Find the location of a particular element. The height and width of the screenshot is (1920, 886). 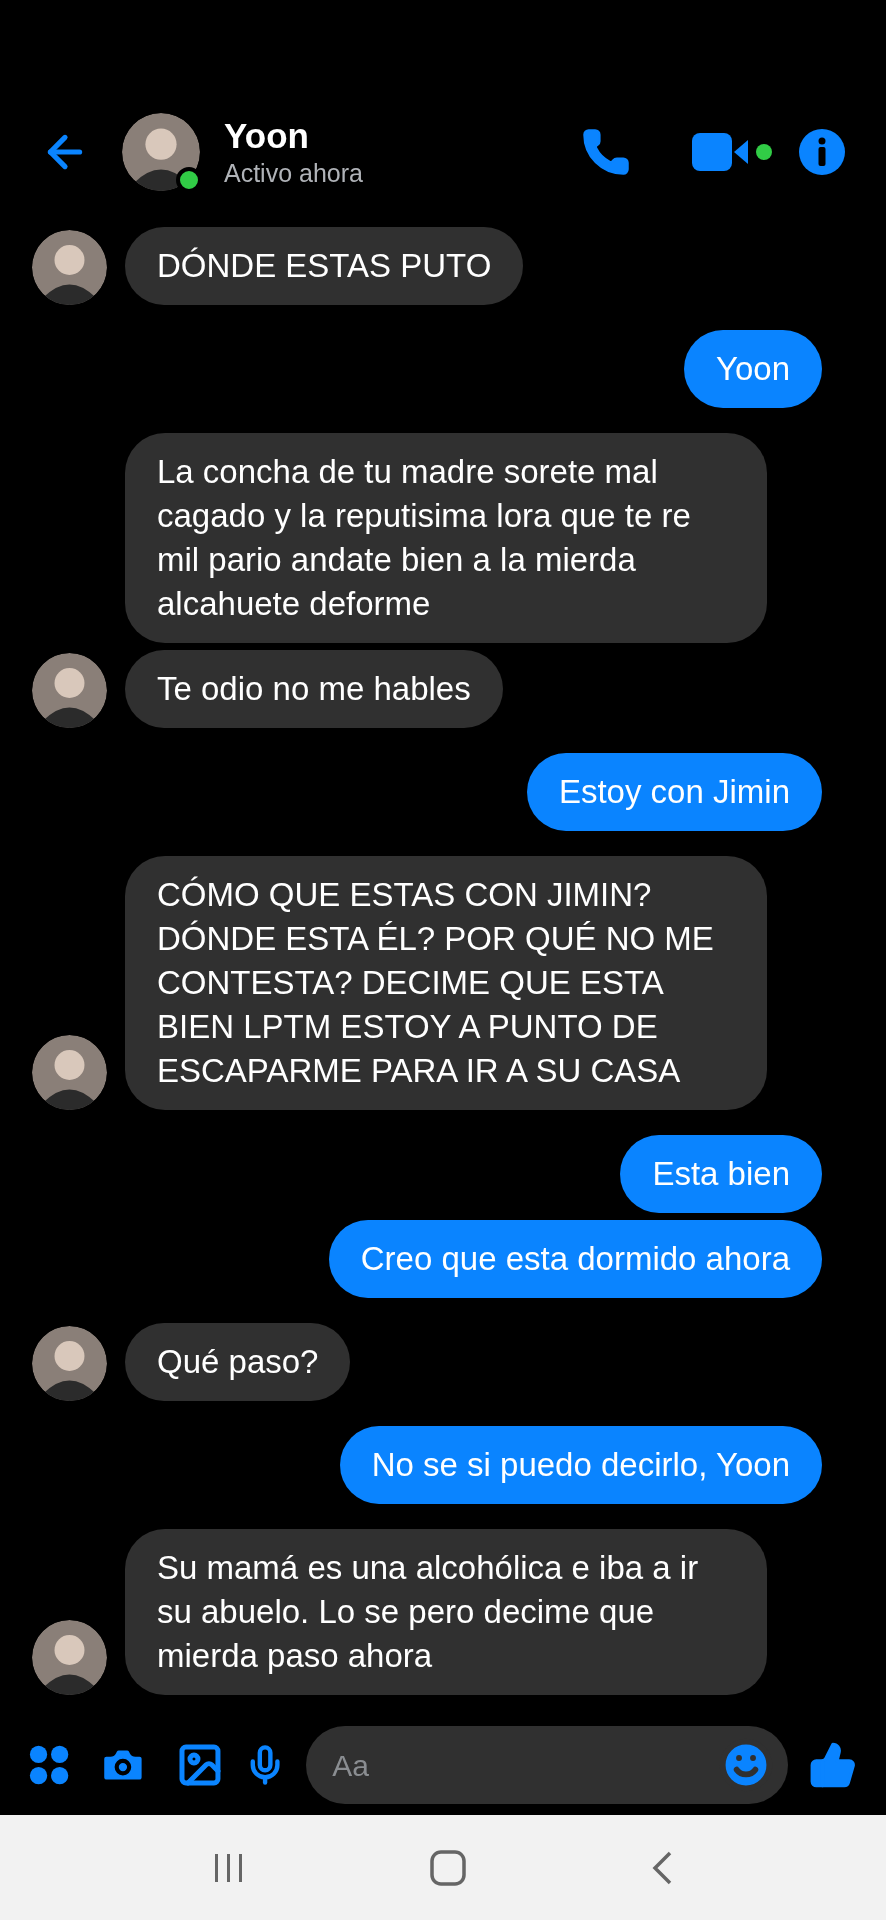

contact-name: Yoon is located at coordinates (267, 136).